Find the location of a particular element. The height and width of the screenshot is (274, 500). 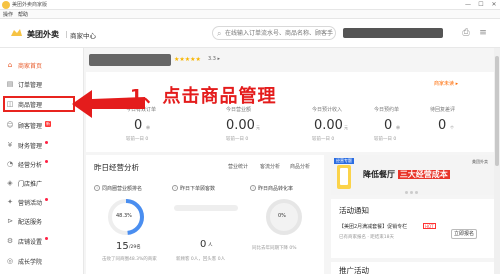

maximize-button: ☐ is located at coordinates (481, 5).